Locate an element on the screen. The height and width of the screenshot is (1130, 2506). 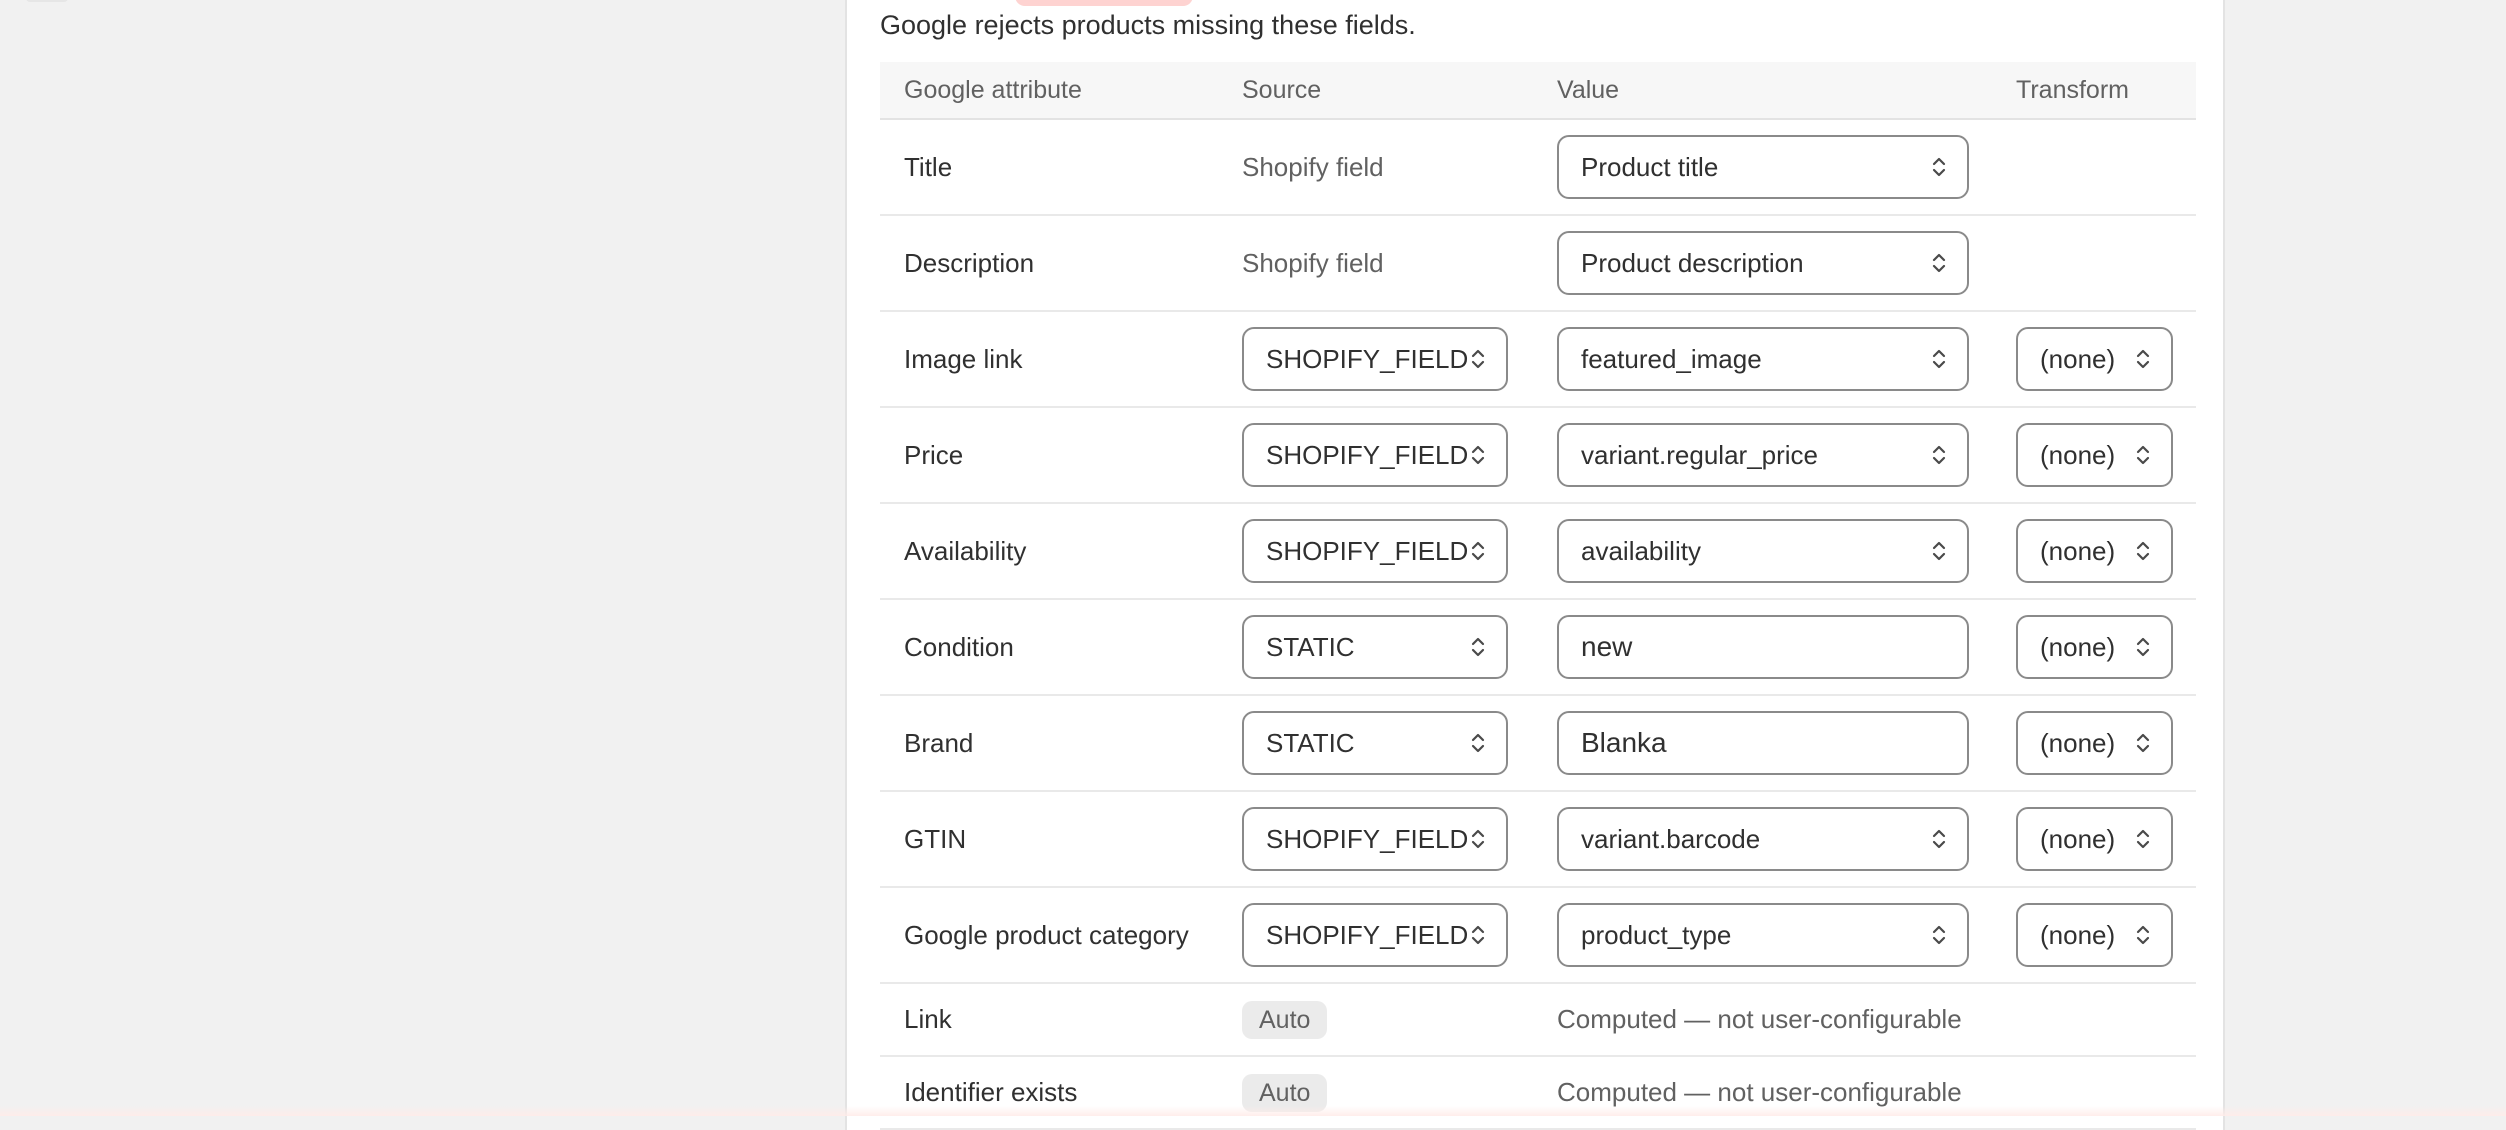
attribute-label: Title is located at coordinates (928, 166).